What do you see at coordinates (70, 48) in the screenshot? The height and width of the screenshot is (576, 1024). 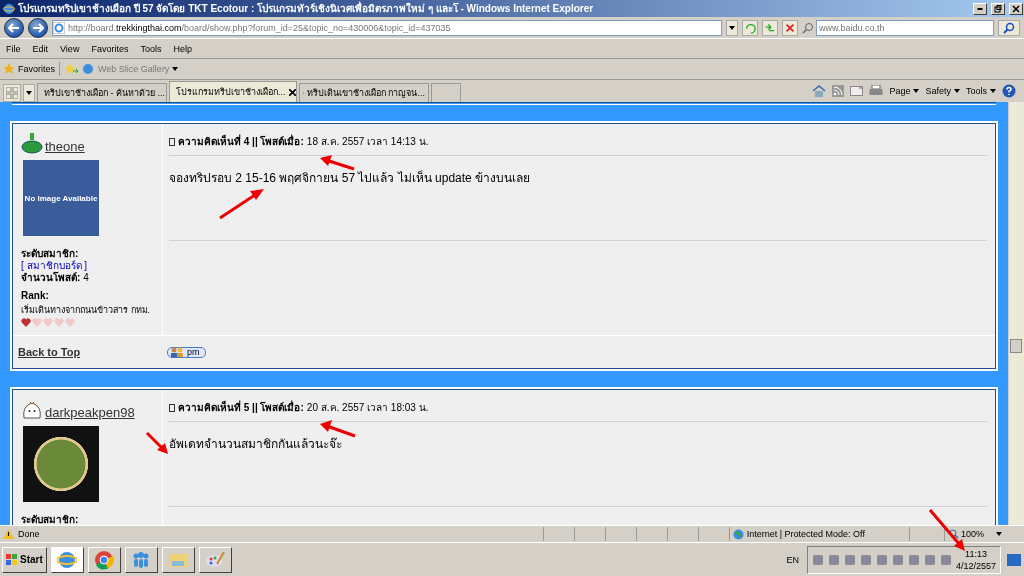 I see `menu-item: View` at bounding box center [70, 48].